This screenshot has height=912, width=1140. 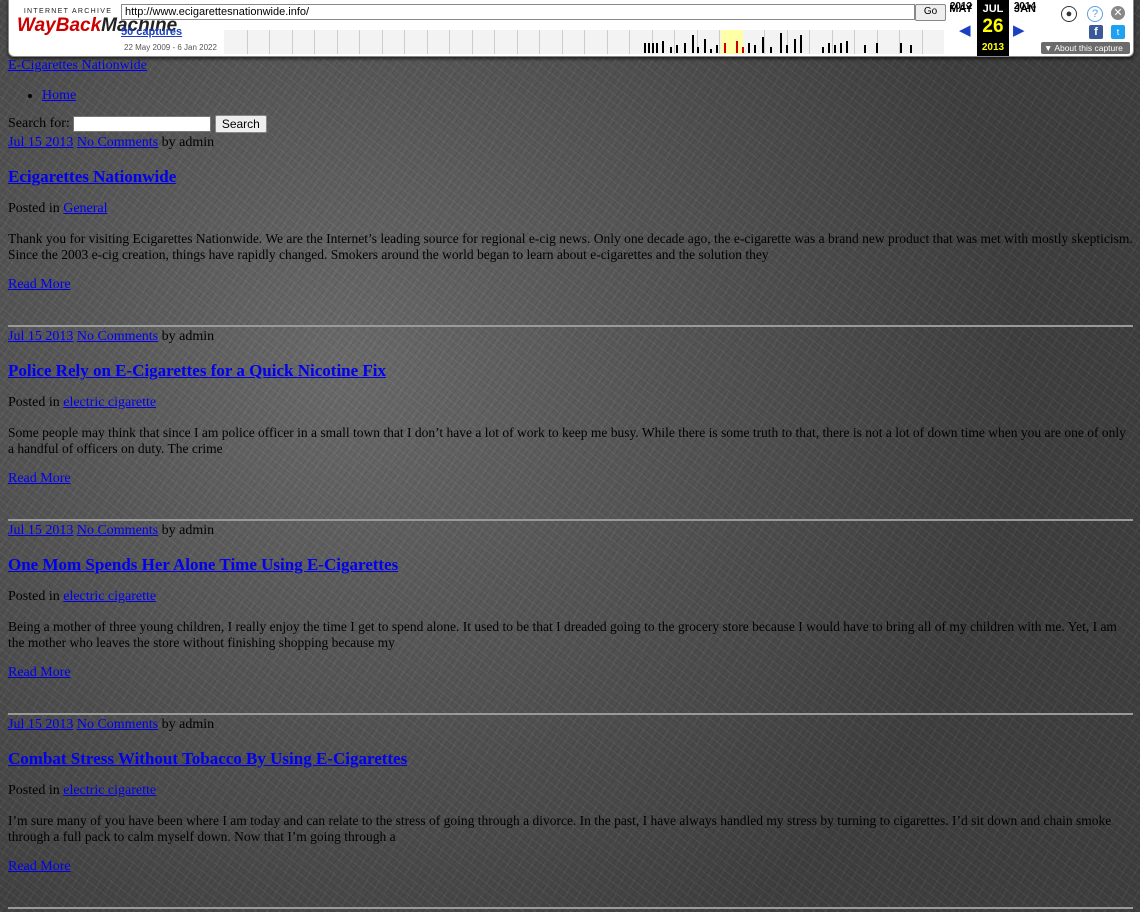 What do you see at coordinates (1095, 14) in the screenshot?
I see `help-icon: ?` at bounding box center [1095, 14].